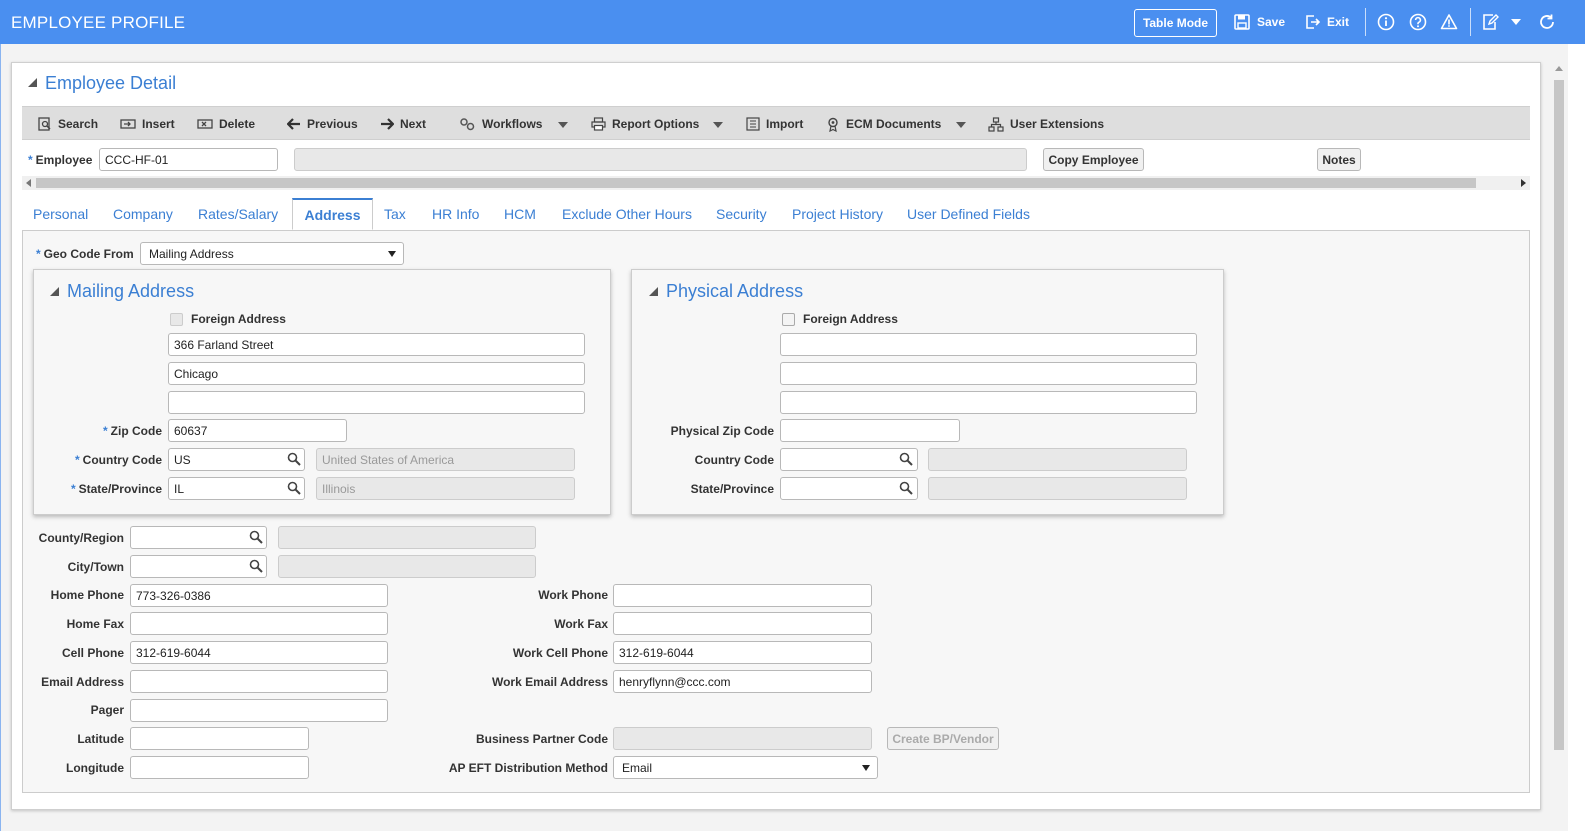  What do you see at coordinates (188, 159) in the screenshot?
I see `employee-input` at bounding box center [188, 159].